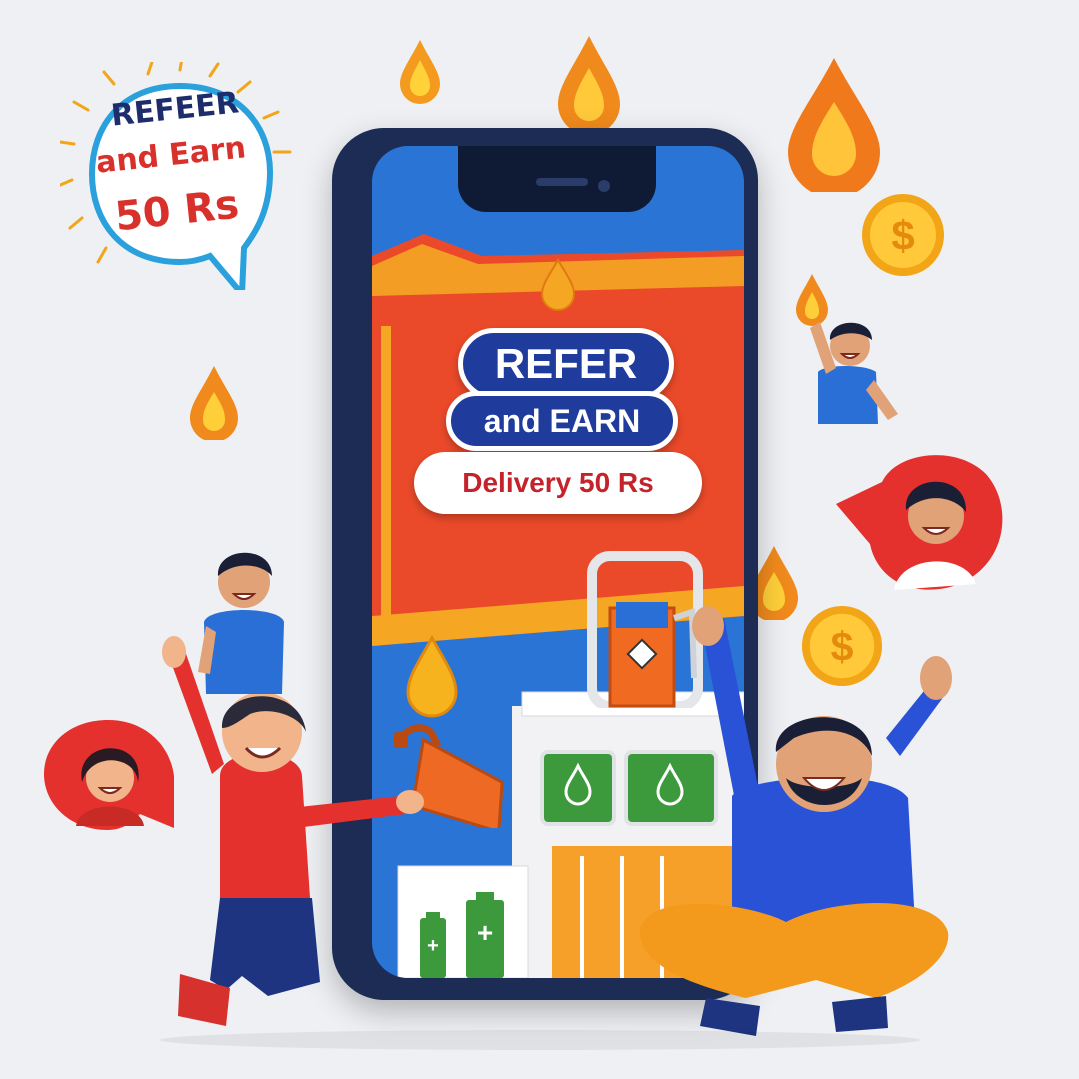  Describe the element at coordinates (604, 186) in the screenshot. I see `camera-icon` at that location.